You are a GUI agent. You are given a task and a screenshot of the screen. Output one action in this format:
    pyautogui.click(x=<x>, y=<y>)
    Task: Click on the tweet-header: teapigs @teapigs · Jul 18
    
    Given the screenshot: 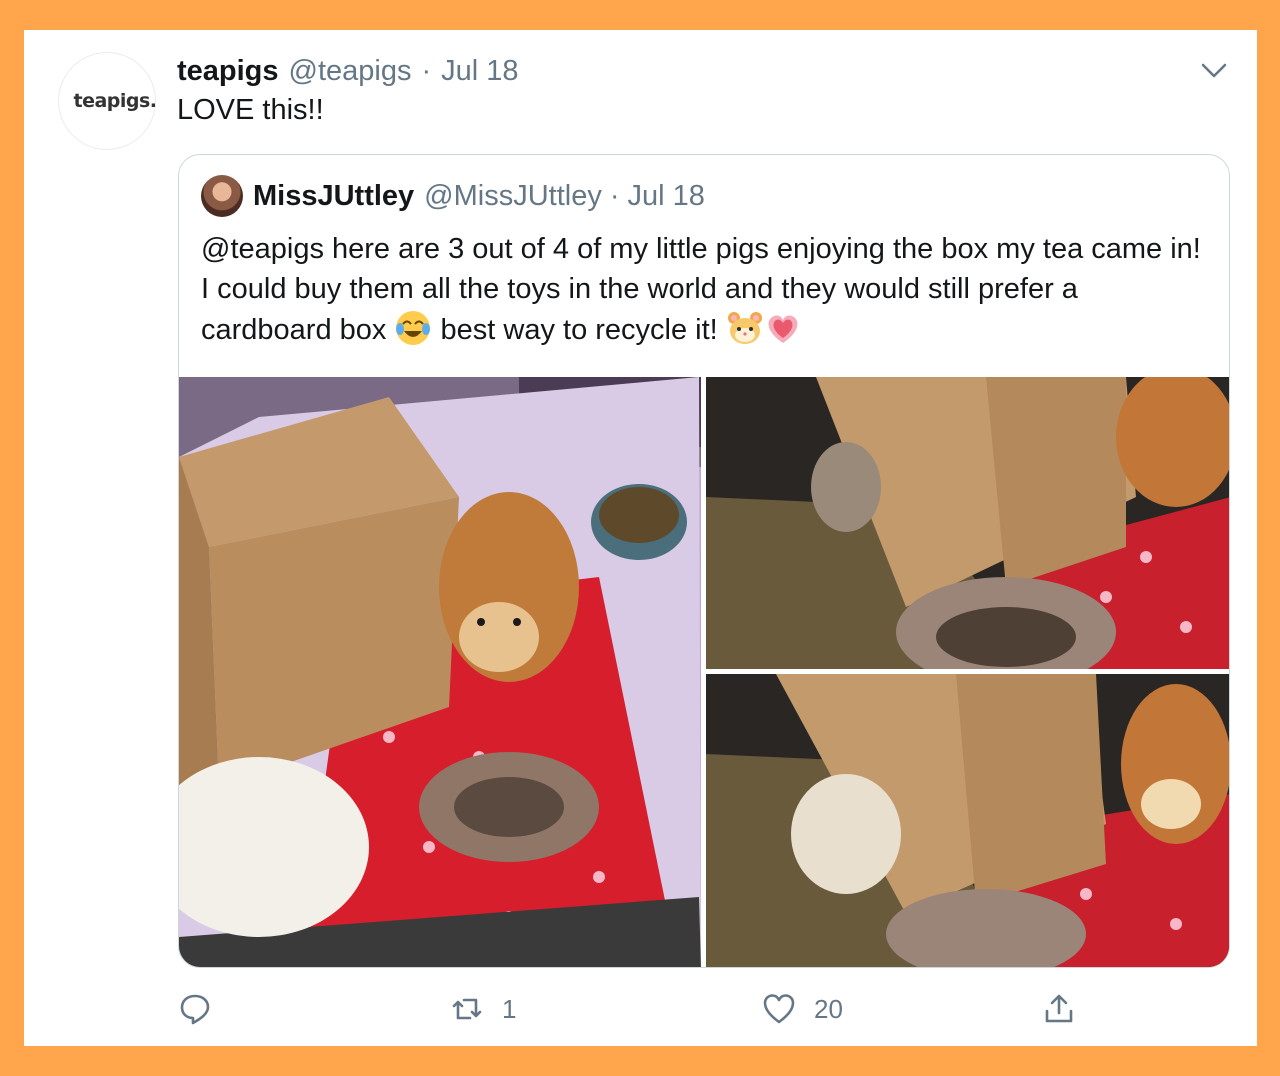 What is the action you would take?
    pyautogui.click(x=348, y=71)
    